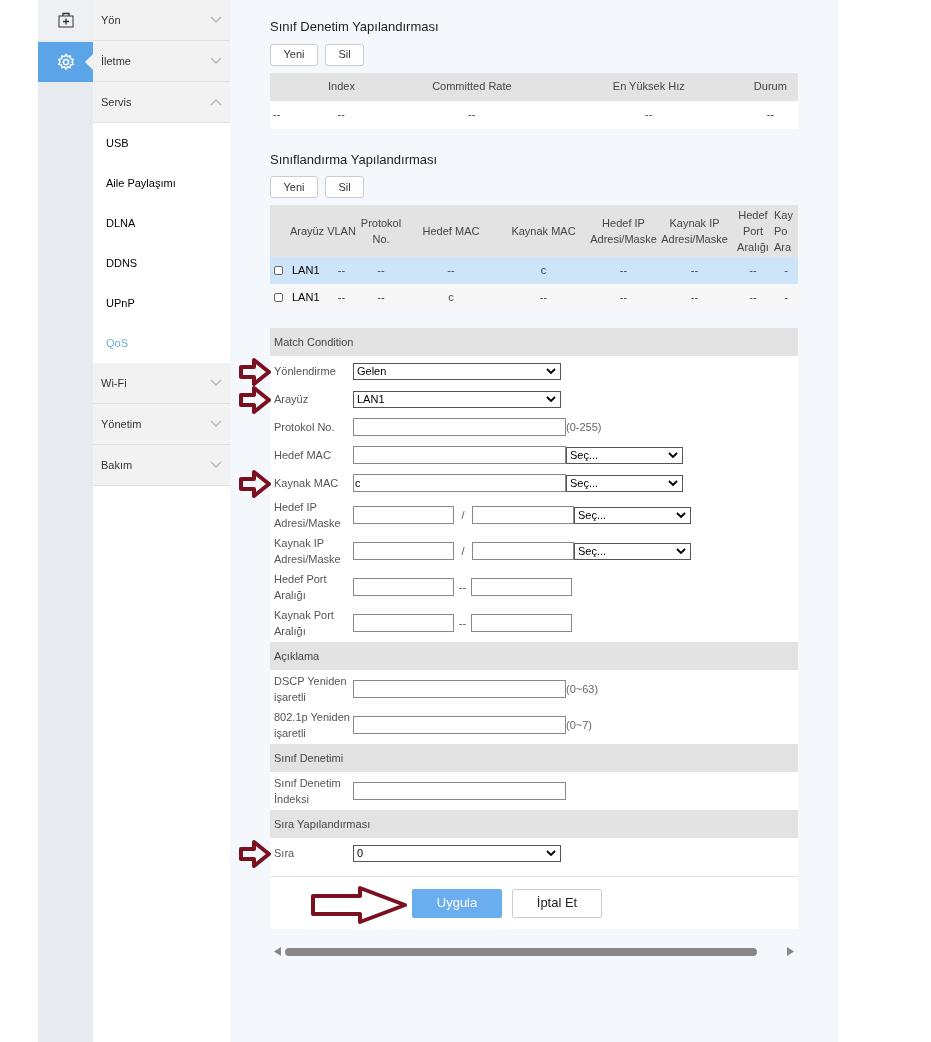 The width and height of the screenshot is (931, 1042). What do you see at coordinates (694, 231) in the screenshot?
I see `column-header: Kaynak IP Adresi/Maske` at bounding box center [694, 231].